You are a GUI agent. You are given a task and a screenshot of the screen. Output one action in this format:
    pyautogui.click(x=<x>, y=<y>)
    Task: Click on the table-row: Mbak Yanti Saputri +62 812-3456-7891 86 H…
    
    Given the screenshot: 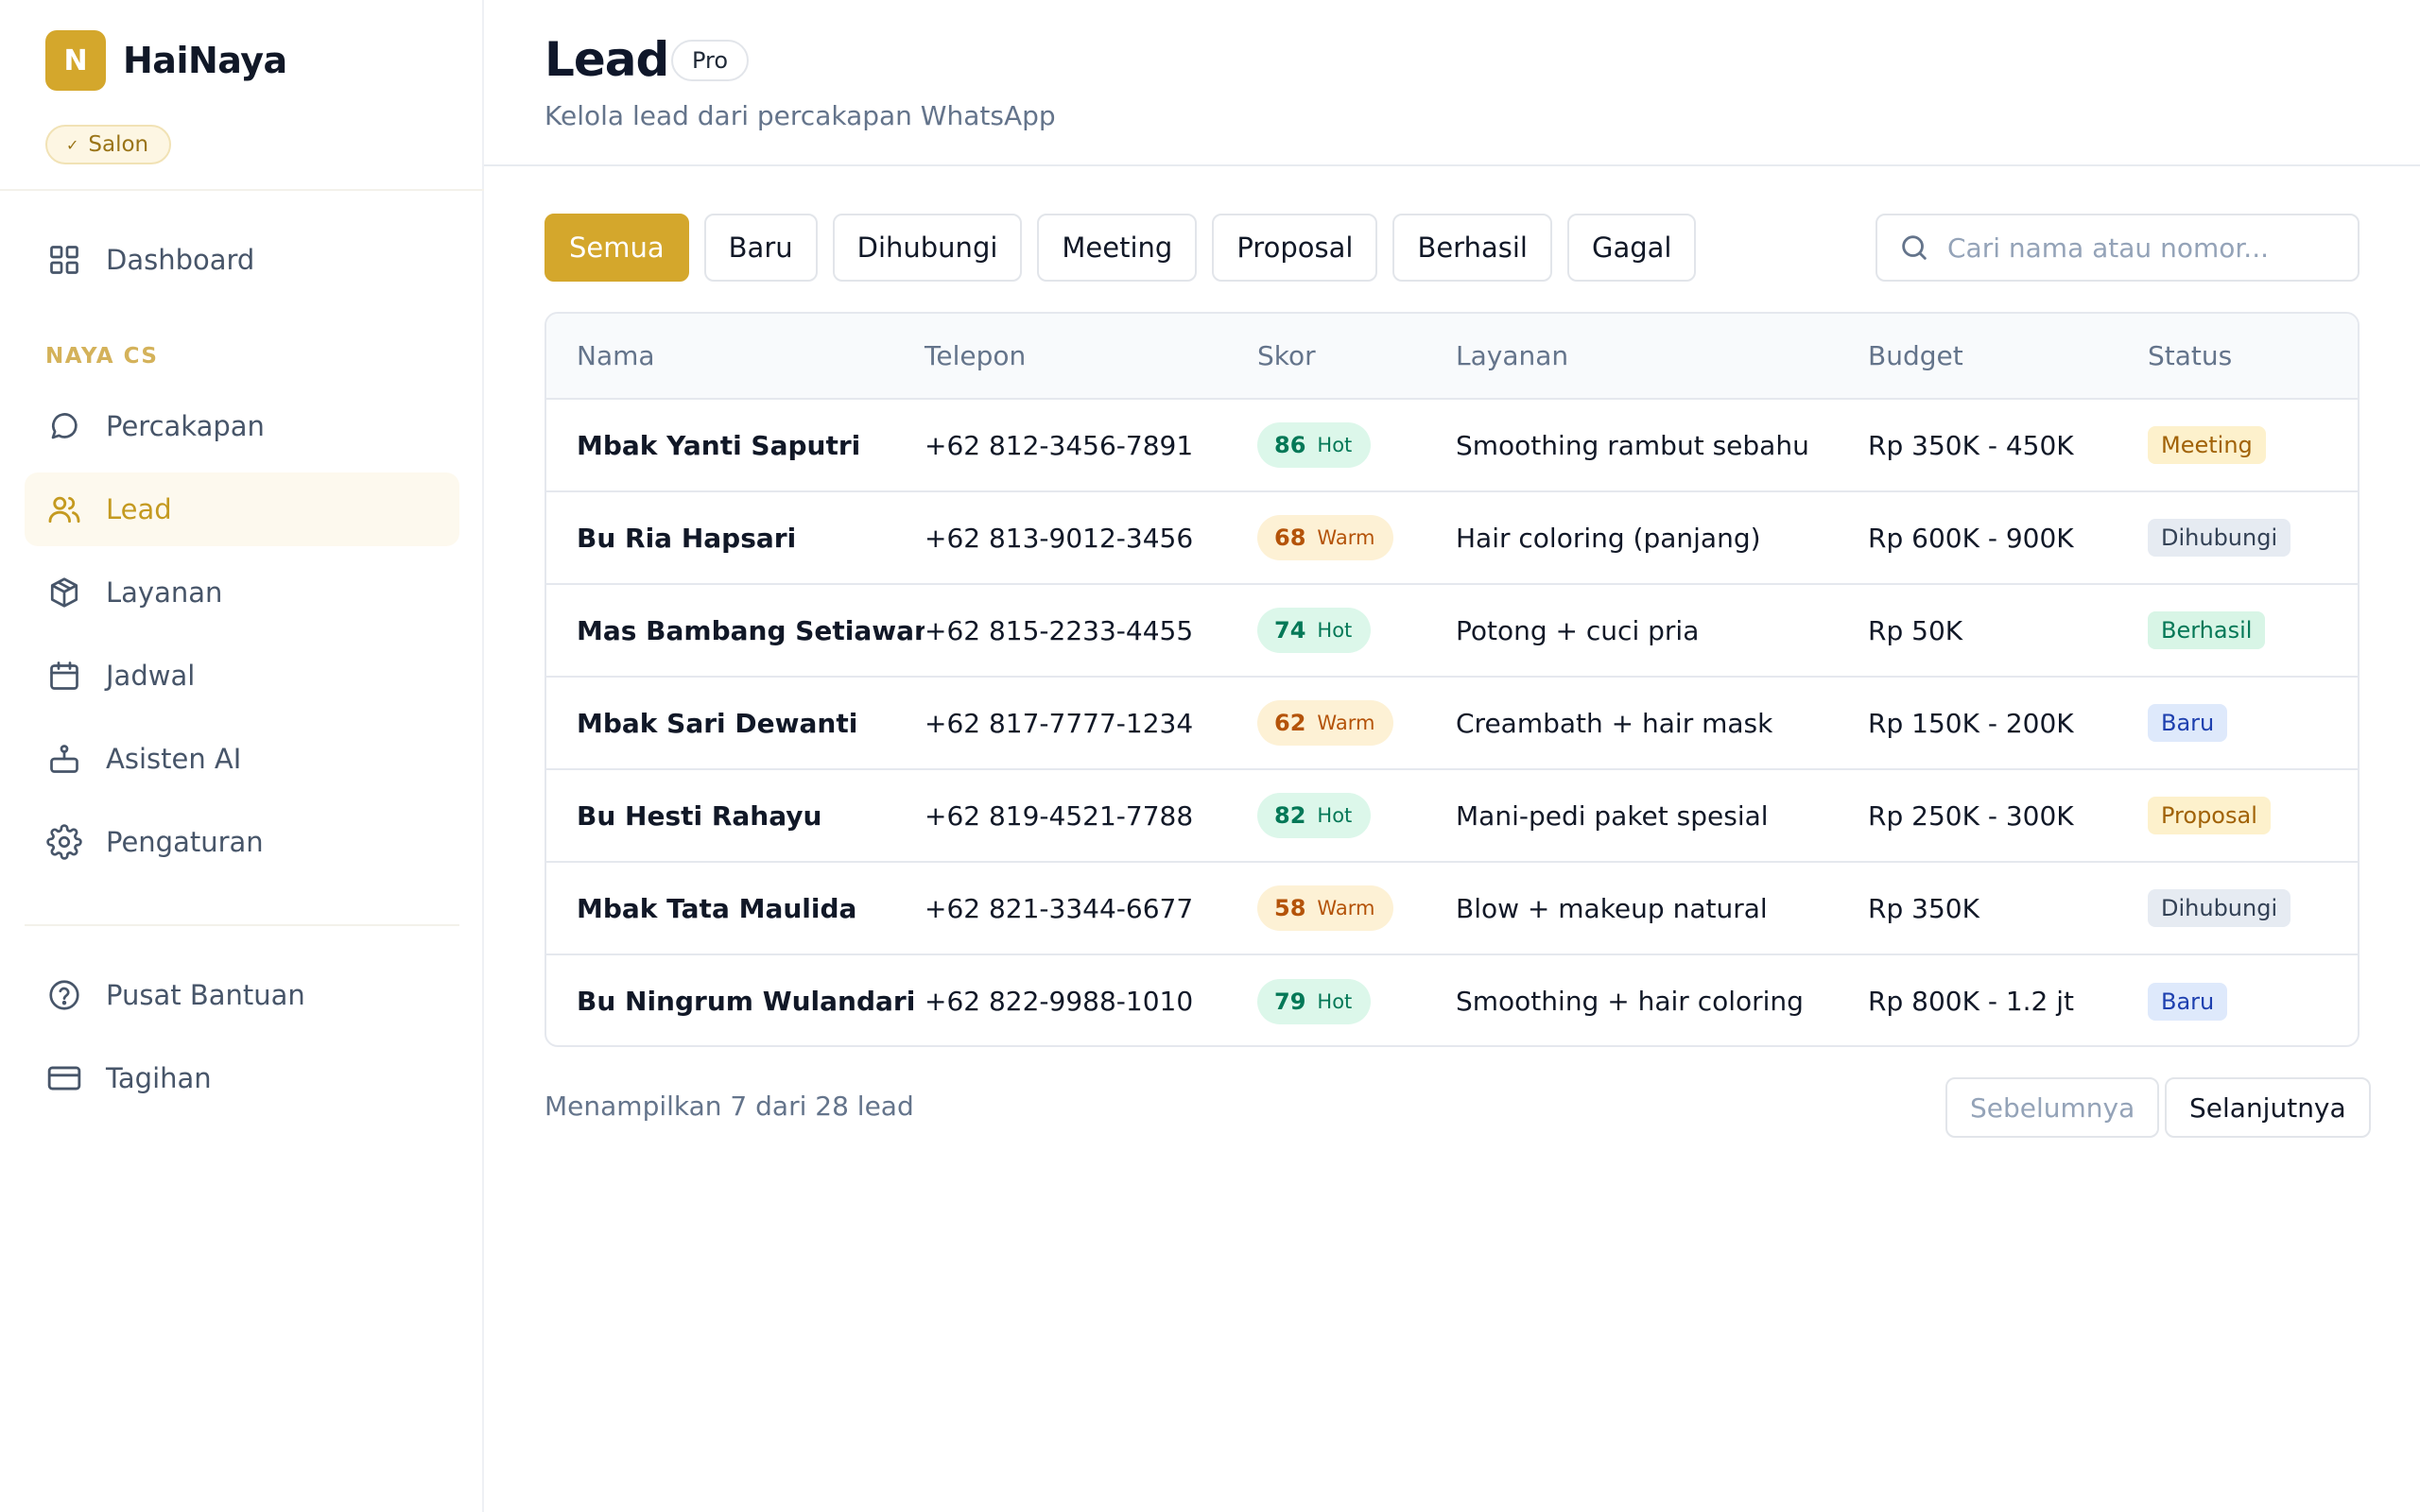 What is the action you would take?
    pyautogui.click(x=1452, y=445)
    